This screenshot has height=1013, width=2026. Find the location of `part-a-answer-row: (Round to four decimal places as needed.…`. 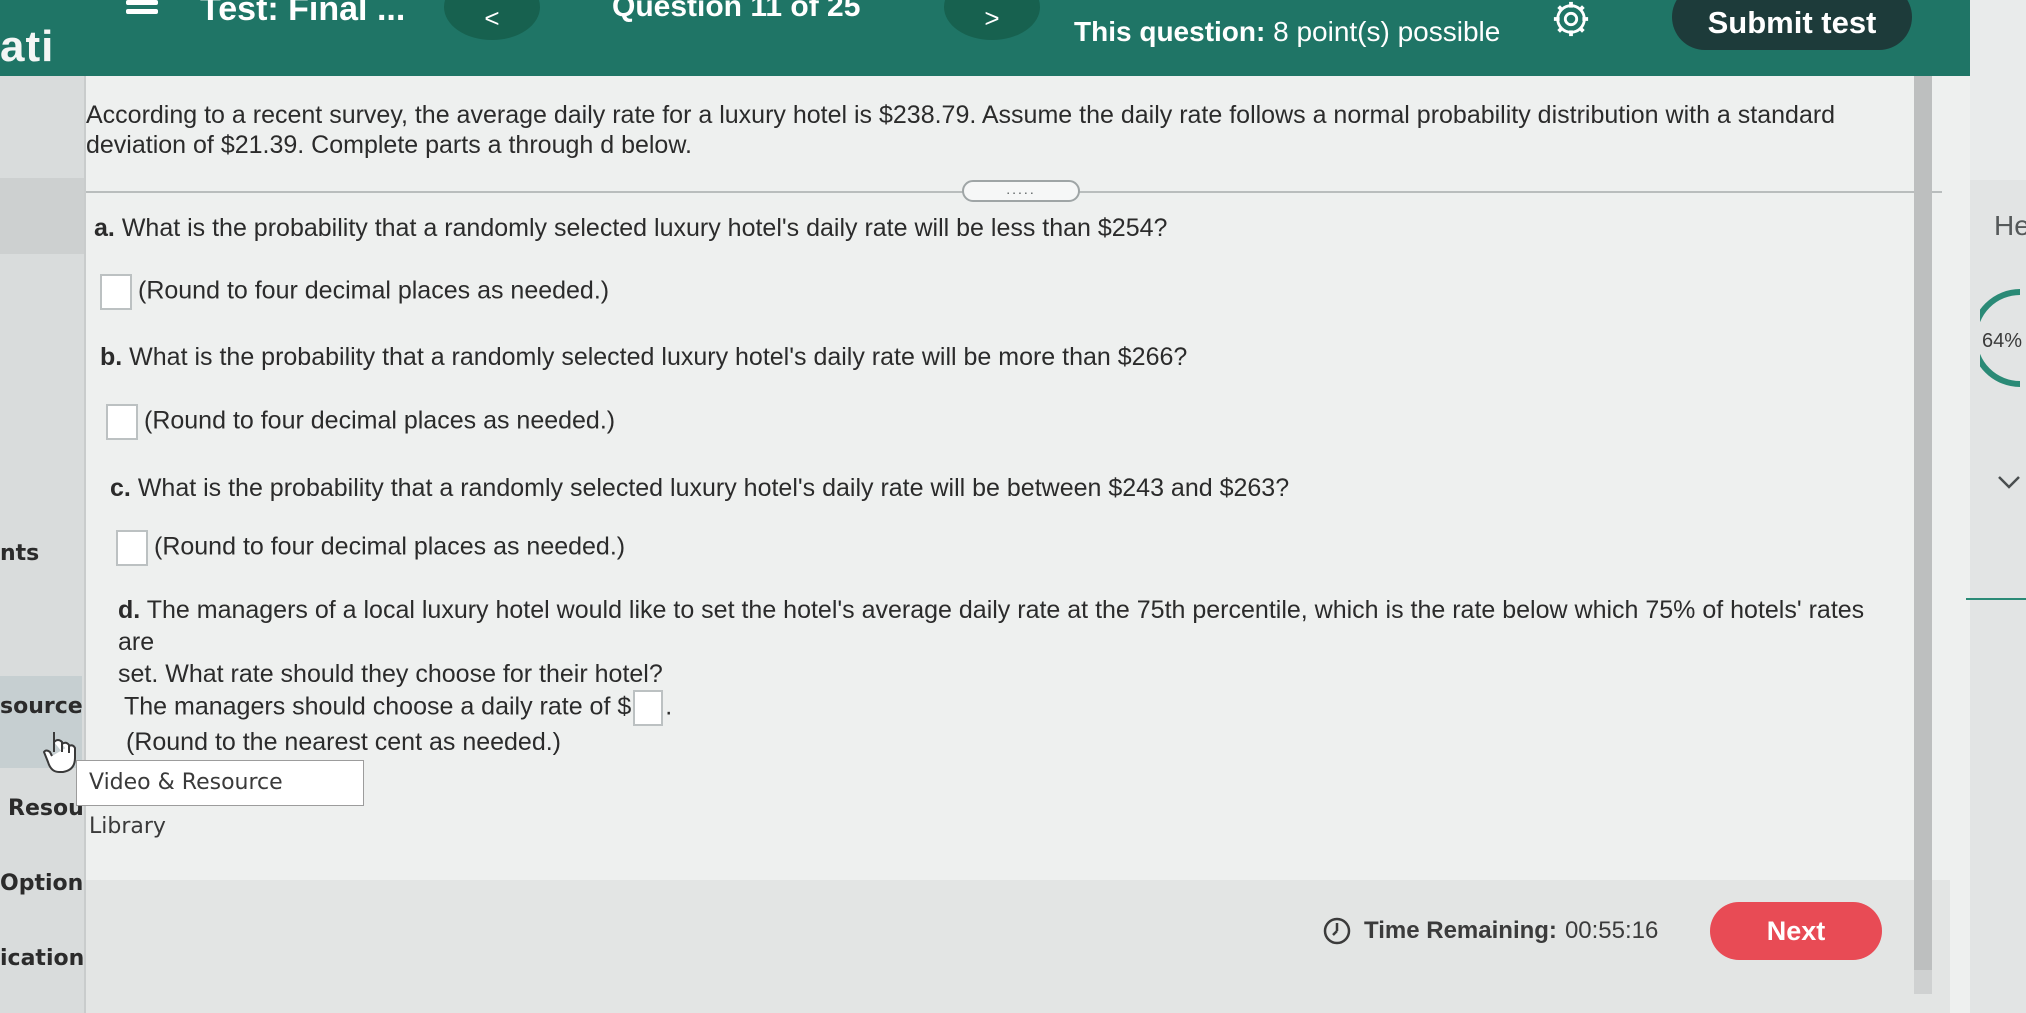

part-a-answer-row: (Round to four decimal places as needed.… is located at coordinates (354, 292).